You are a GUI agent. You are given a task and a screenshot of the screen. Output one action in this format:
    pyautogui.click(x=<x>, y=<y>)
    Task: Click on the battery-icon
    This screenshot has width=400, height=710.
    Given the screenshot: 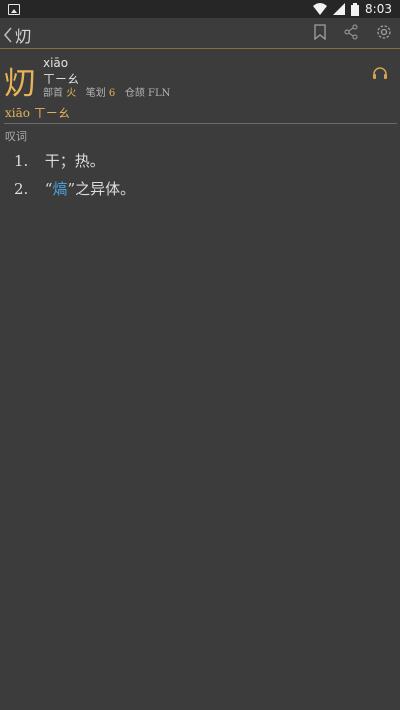 What is the action you would take?
    pyautogui.click(x=355, y=9)
    